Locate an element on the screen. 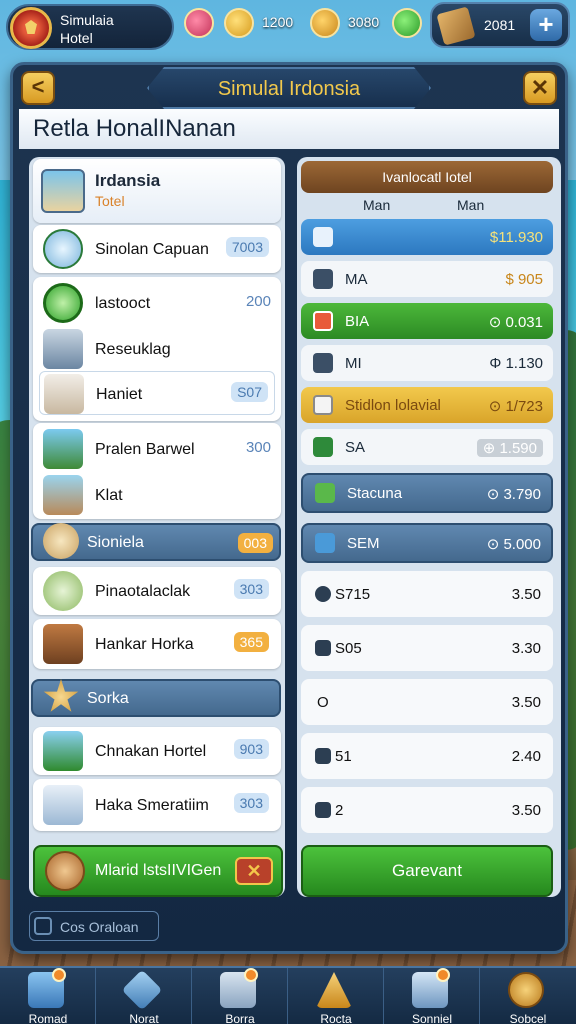 The height and width of the screenshot is (1024, 576). stat-row: MA $ 905 is located at coordinates (427, 279).